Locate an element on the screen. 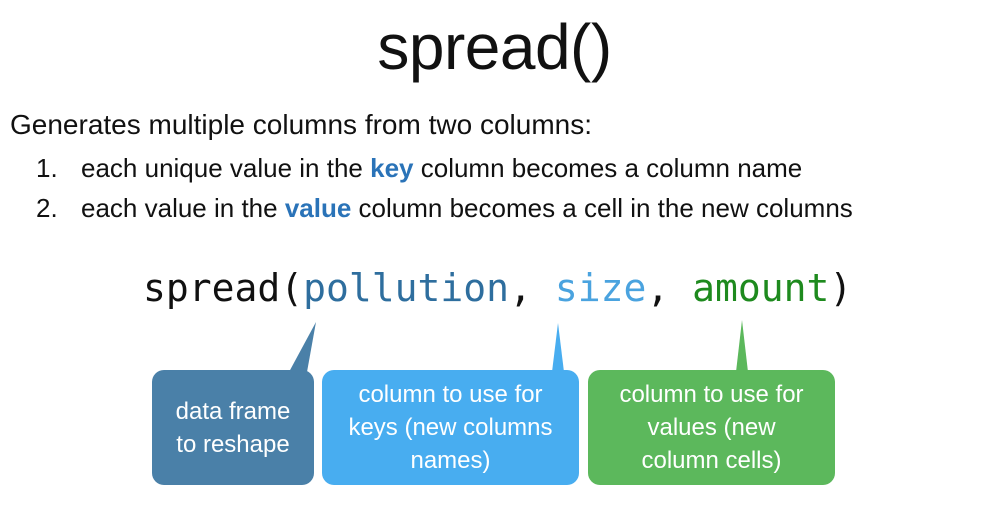  code-arg-key: size is located at coordinates (600, 288).